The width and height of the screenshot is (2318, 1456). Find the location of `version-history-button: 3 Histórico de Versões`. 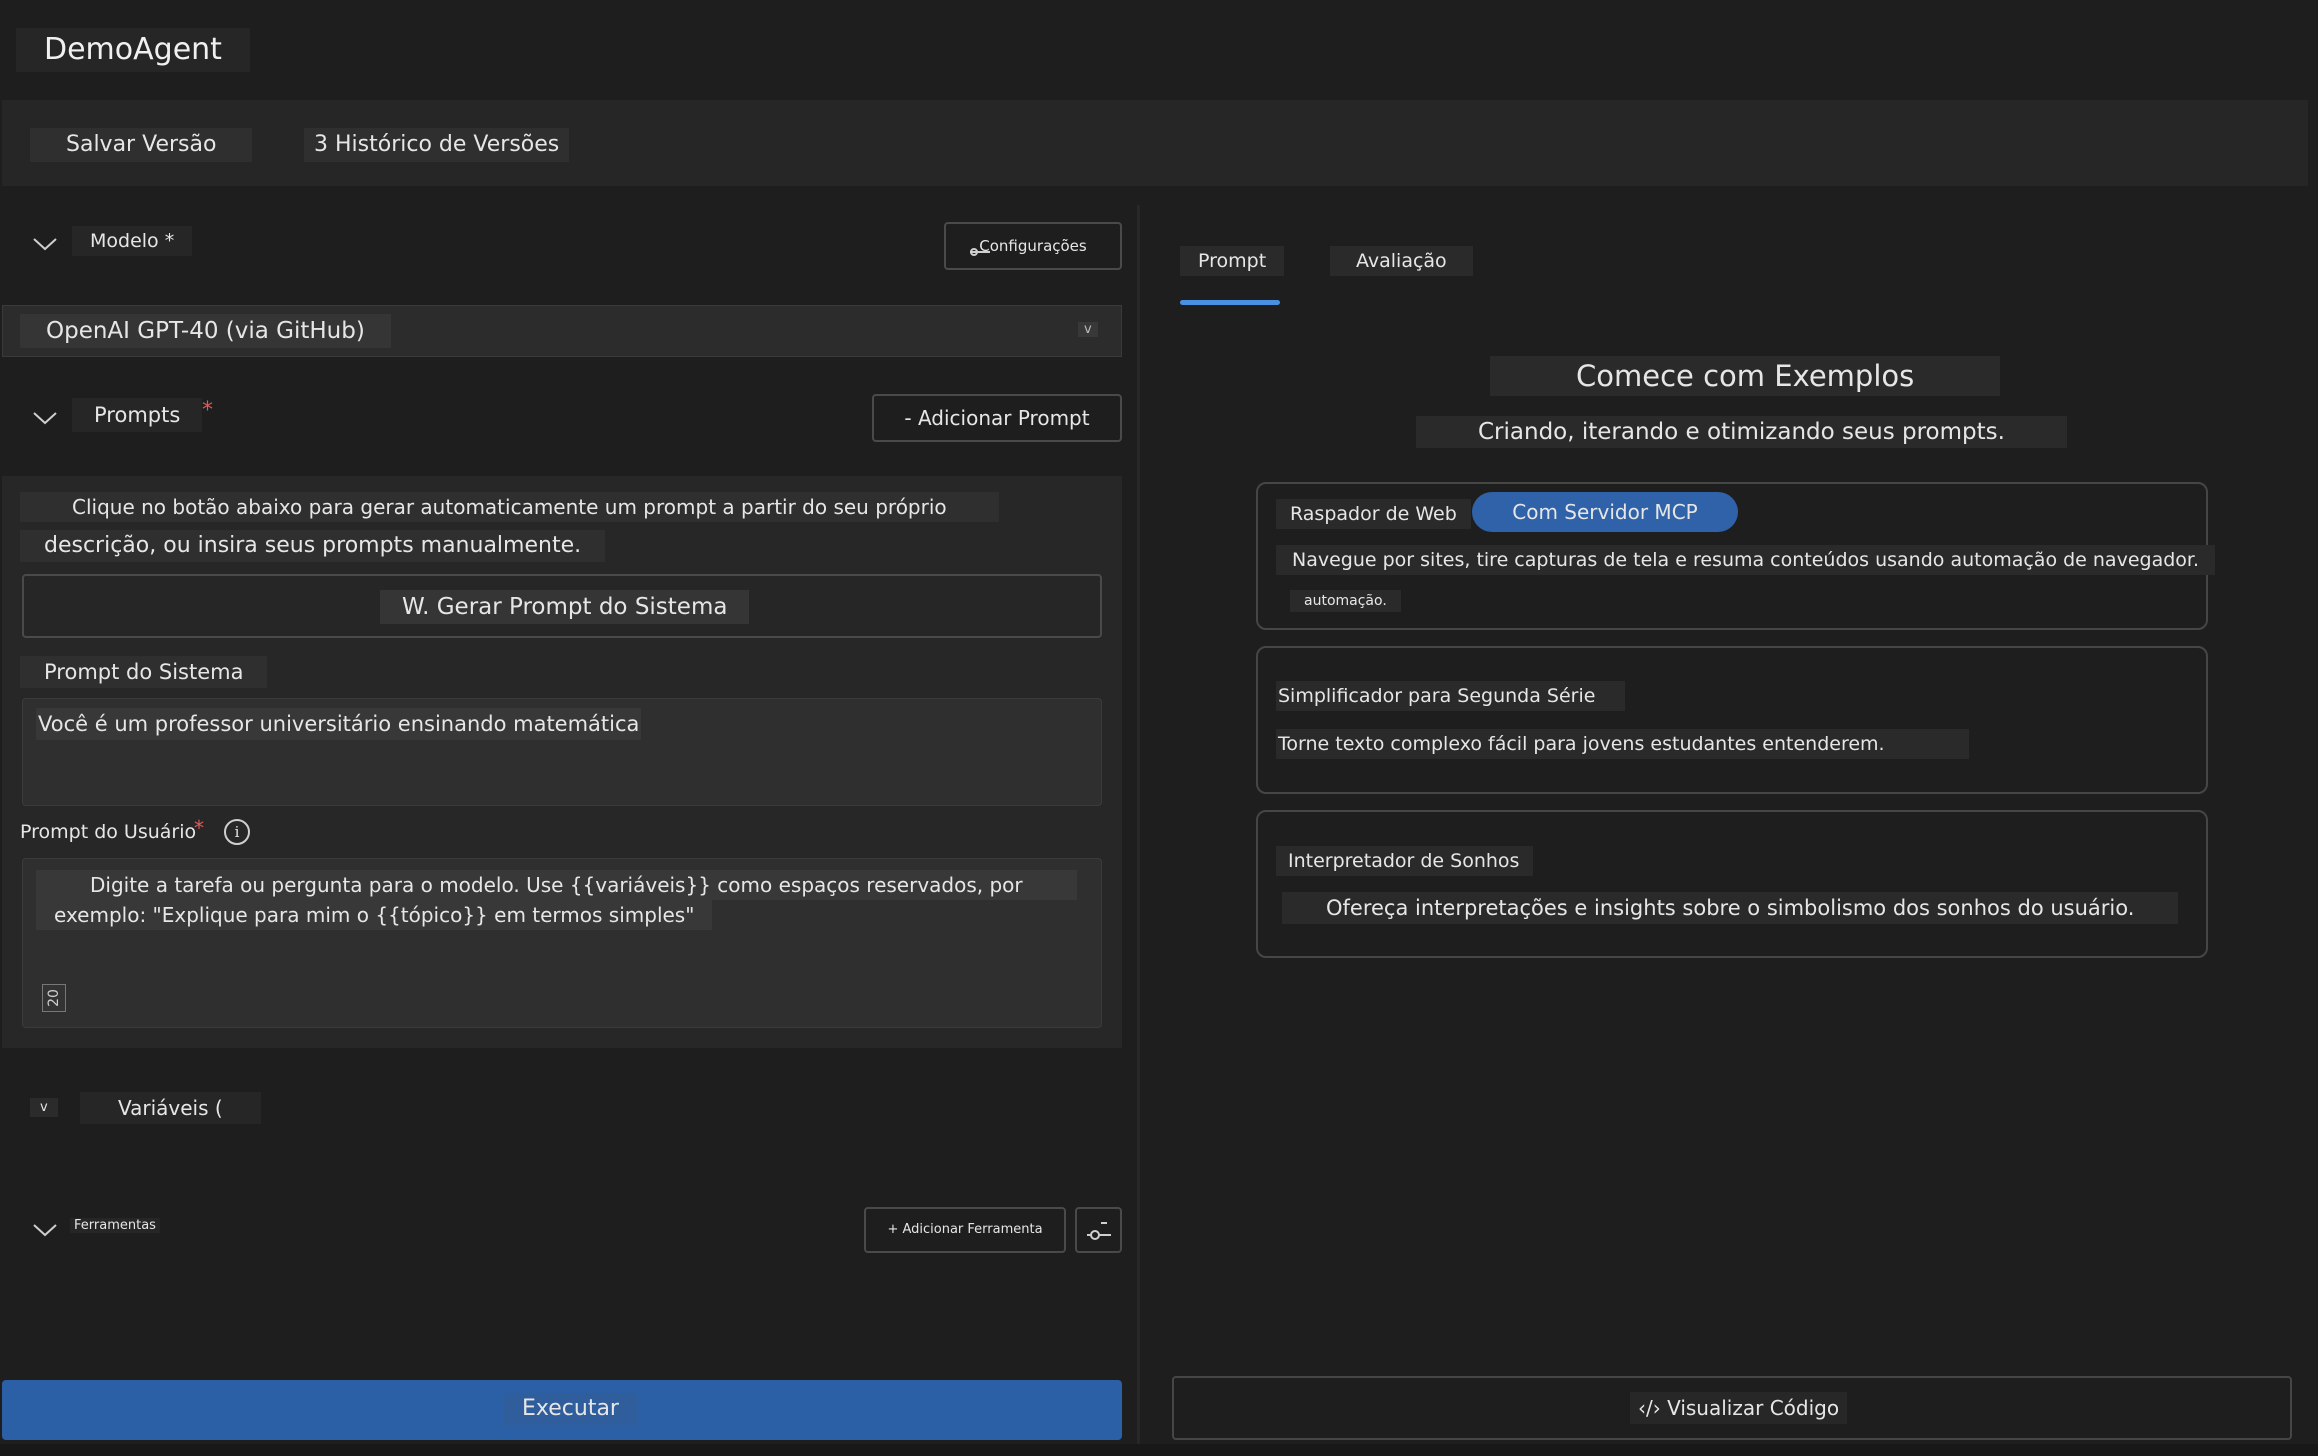

version-history-button: 3 Histórico de Versões is located at coordinates (437, 145).